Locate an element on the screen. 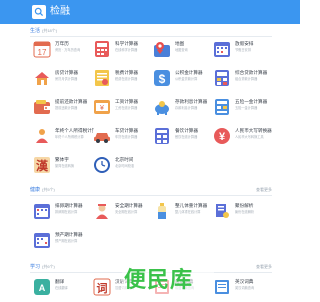 This screenshot has width=320, height=302. tool-name: 税费计算器 is located at coordinates (126, 72).